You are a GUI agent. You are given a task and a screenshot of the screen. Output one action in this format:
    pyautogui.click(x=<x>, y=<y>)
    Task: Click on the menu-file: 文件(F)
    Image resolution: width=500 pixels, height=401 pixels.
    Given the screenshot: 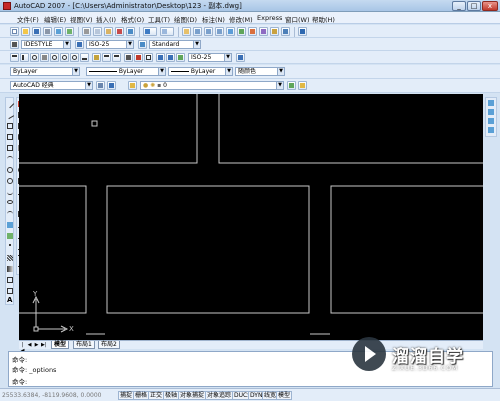 What is the action you would take?
    pyautogui.click(x=28, y=19)
    